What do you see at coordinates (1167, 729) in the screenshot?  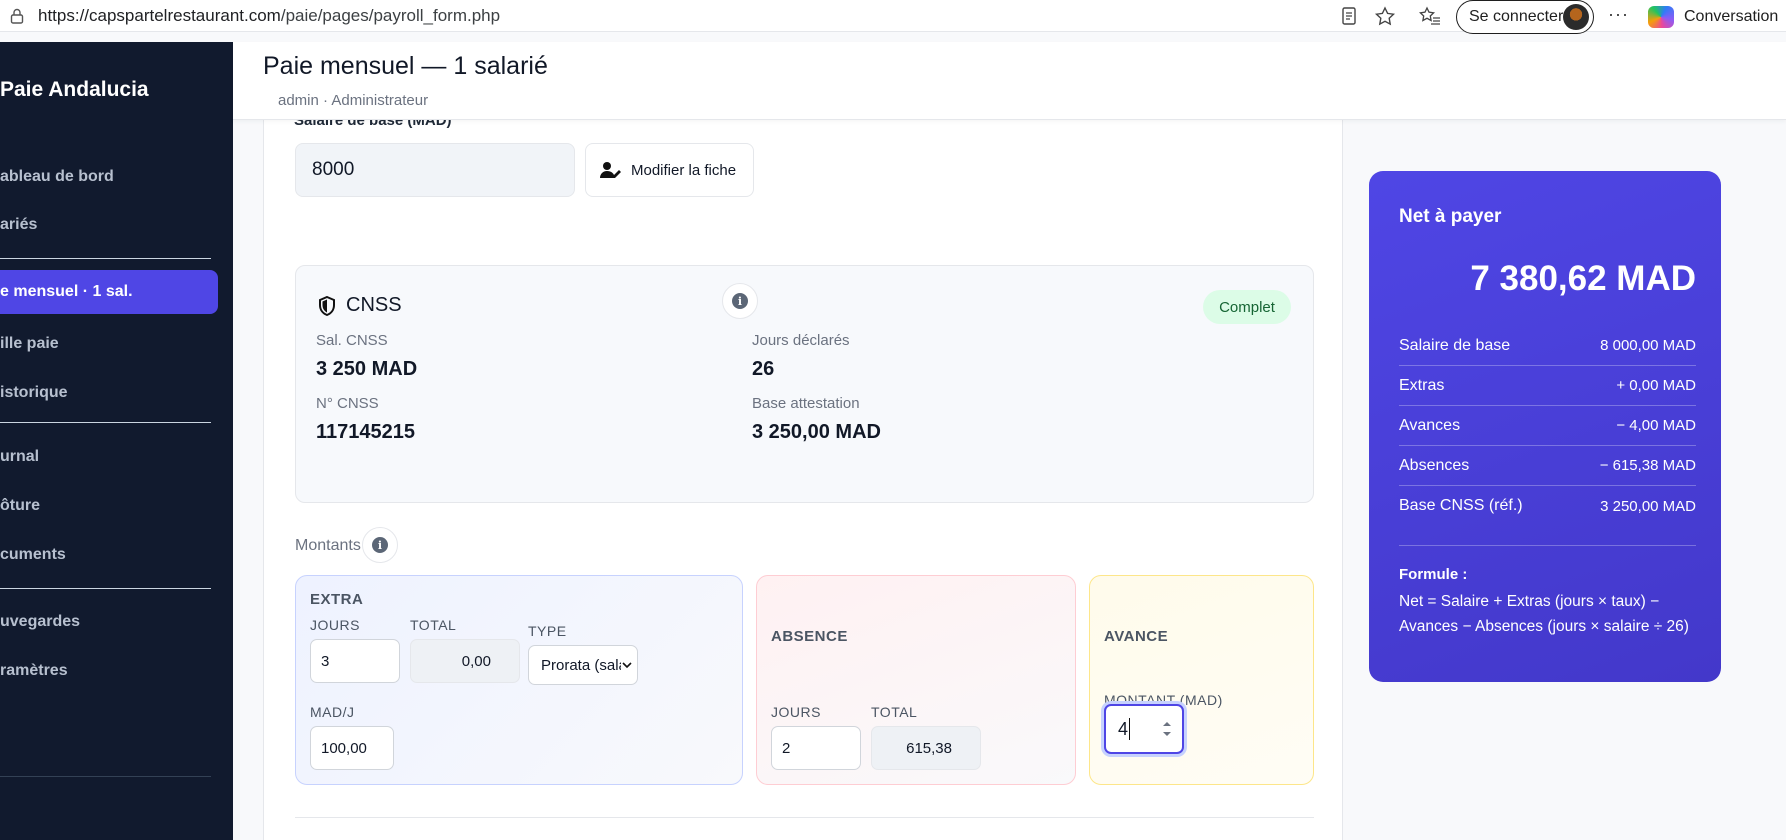 I see `stepper-icon` at bounding box center [1167, 729].